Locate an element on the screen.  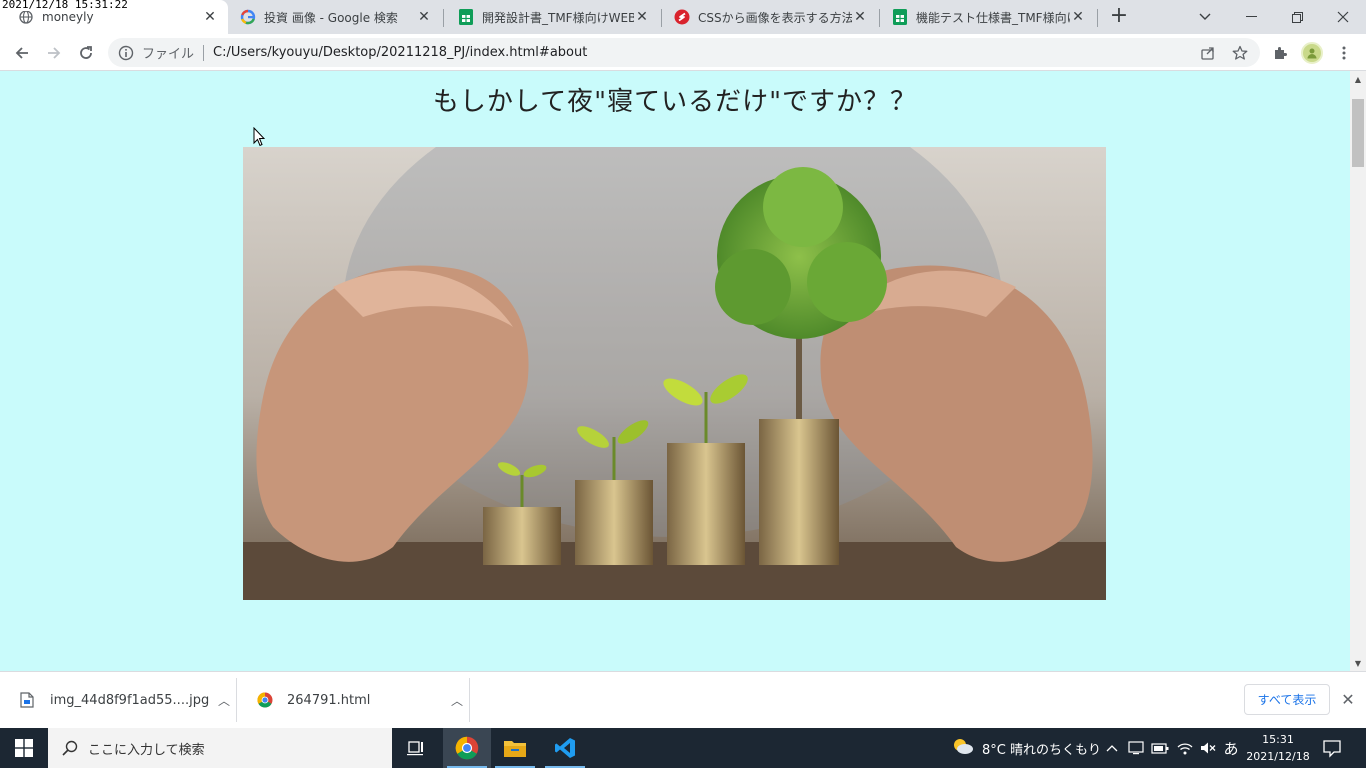
page-scrollbar: ▲ ▼ is located at coordinates (1358, 371).